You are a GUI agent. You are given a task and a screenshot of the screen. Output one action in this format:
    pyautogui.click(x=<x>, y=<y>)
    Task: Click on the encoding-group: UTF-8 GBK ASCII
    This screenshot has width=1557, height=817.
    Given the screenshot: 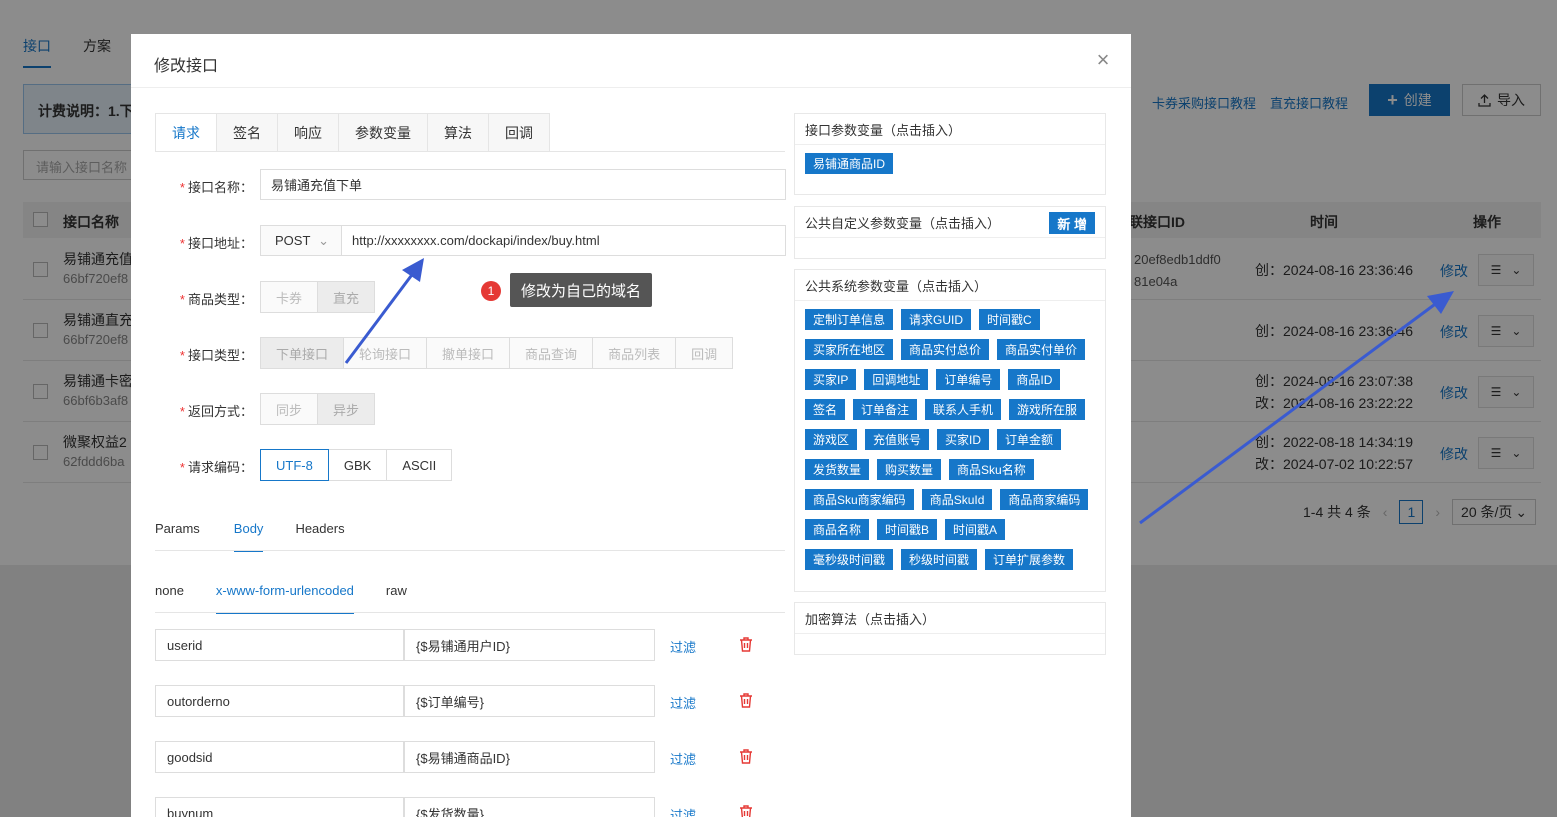 What is the action you would take?
    pyautogui.click(x=356, y=465)
    